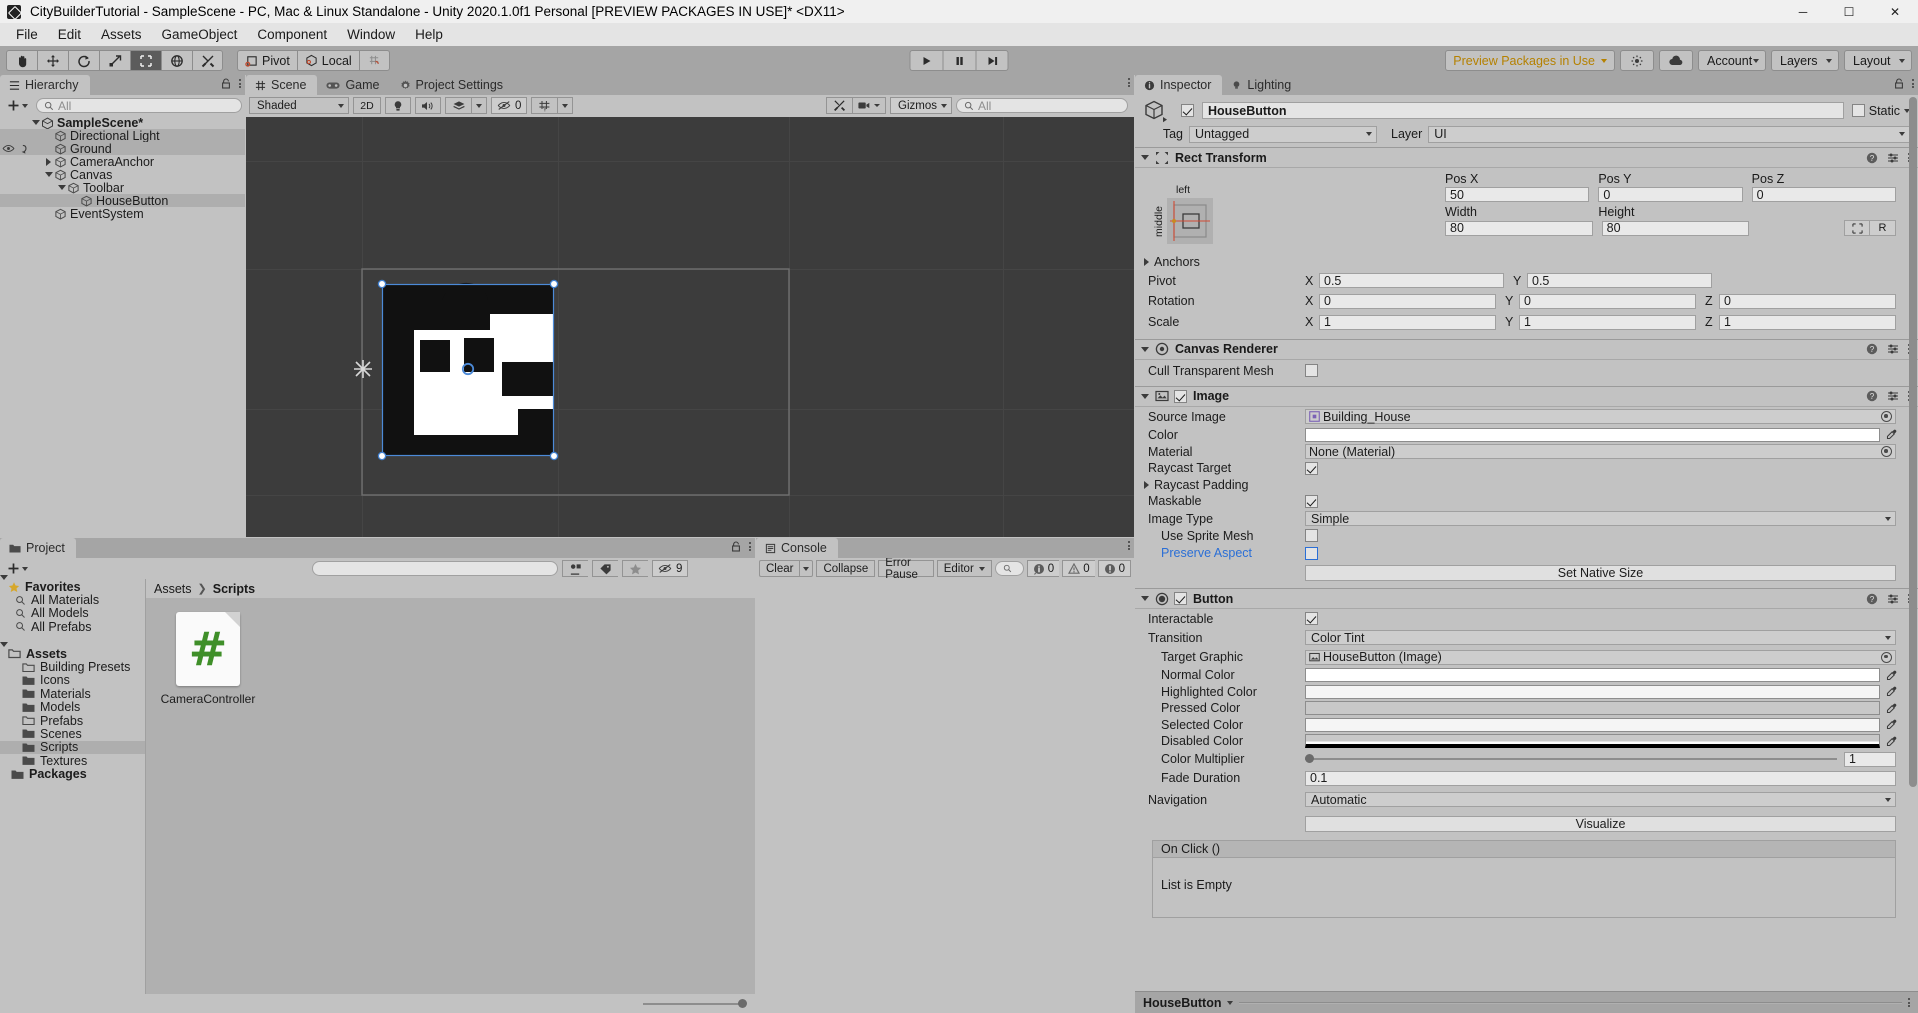 The height and width of the screenshot is (1013, 1918). What do you see at coordinates (240, 83) in the screenshot?
I see `hierarchy-menu-icon` at bounding box center [240, 83].